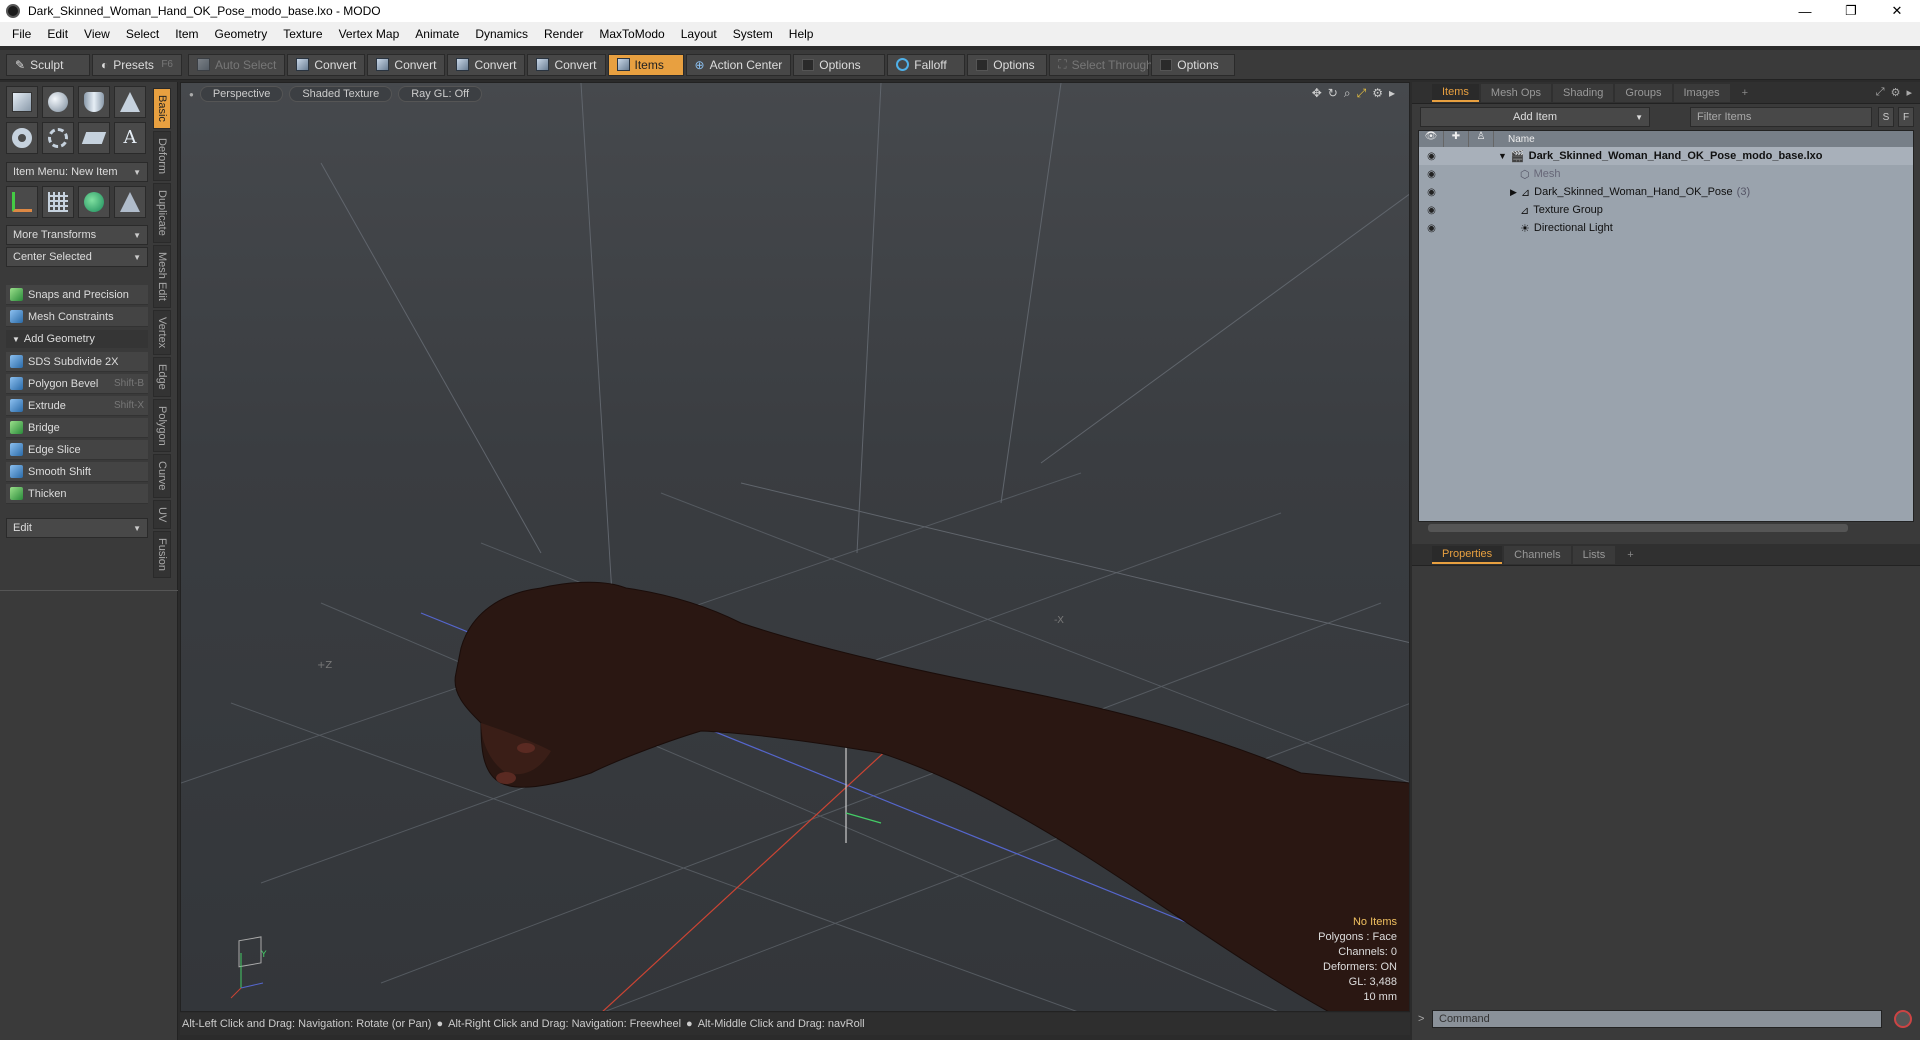  Describe the element at coordinates (77, 295) in the screenshot. I see `snaps-precision-button: Snaps and Precision` at that location.